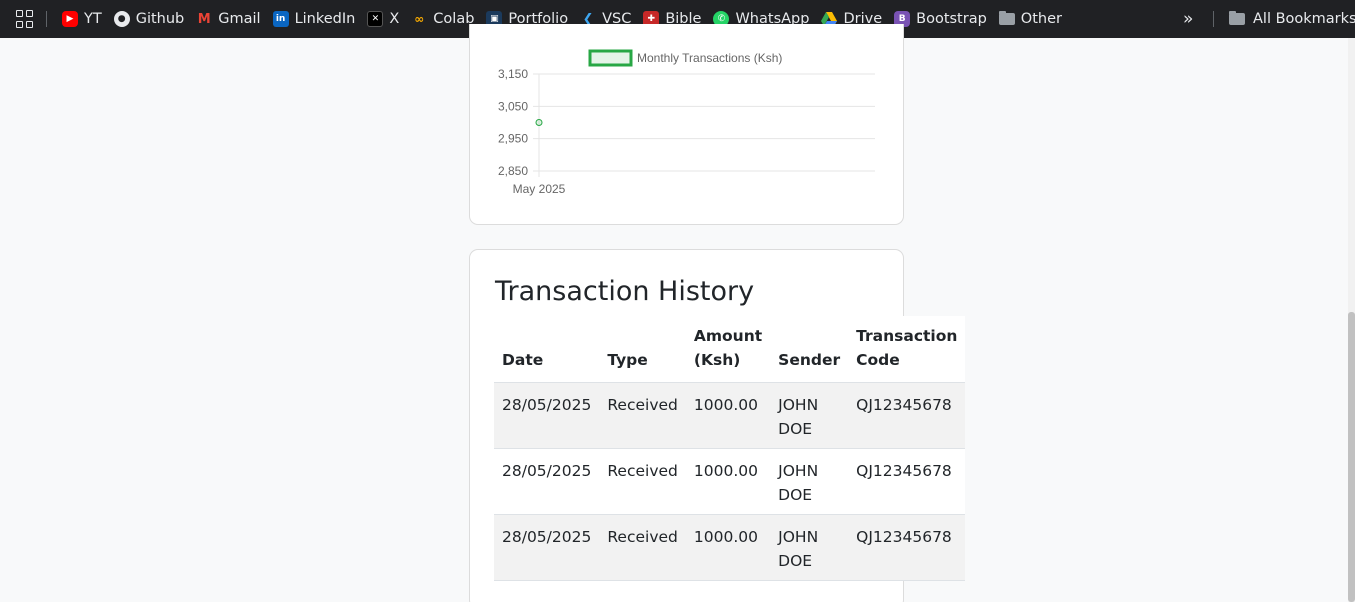 Image resolution: width=1355 pixels, height=602 pixels. Describe the element at coordinates (704, 125) in the screenshot. I see `chart-grid` at that location.